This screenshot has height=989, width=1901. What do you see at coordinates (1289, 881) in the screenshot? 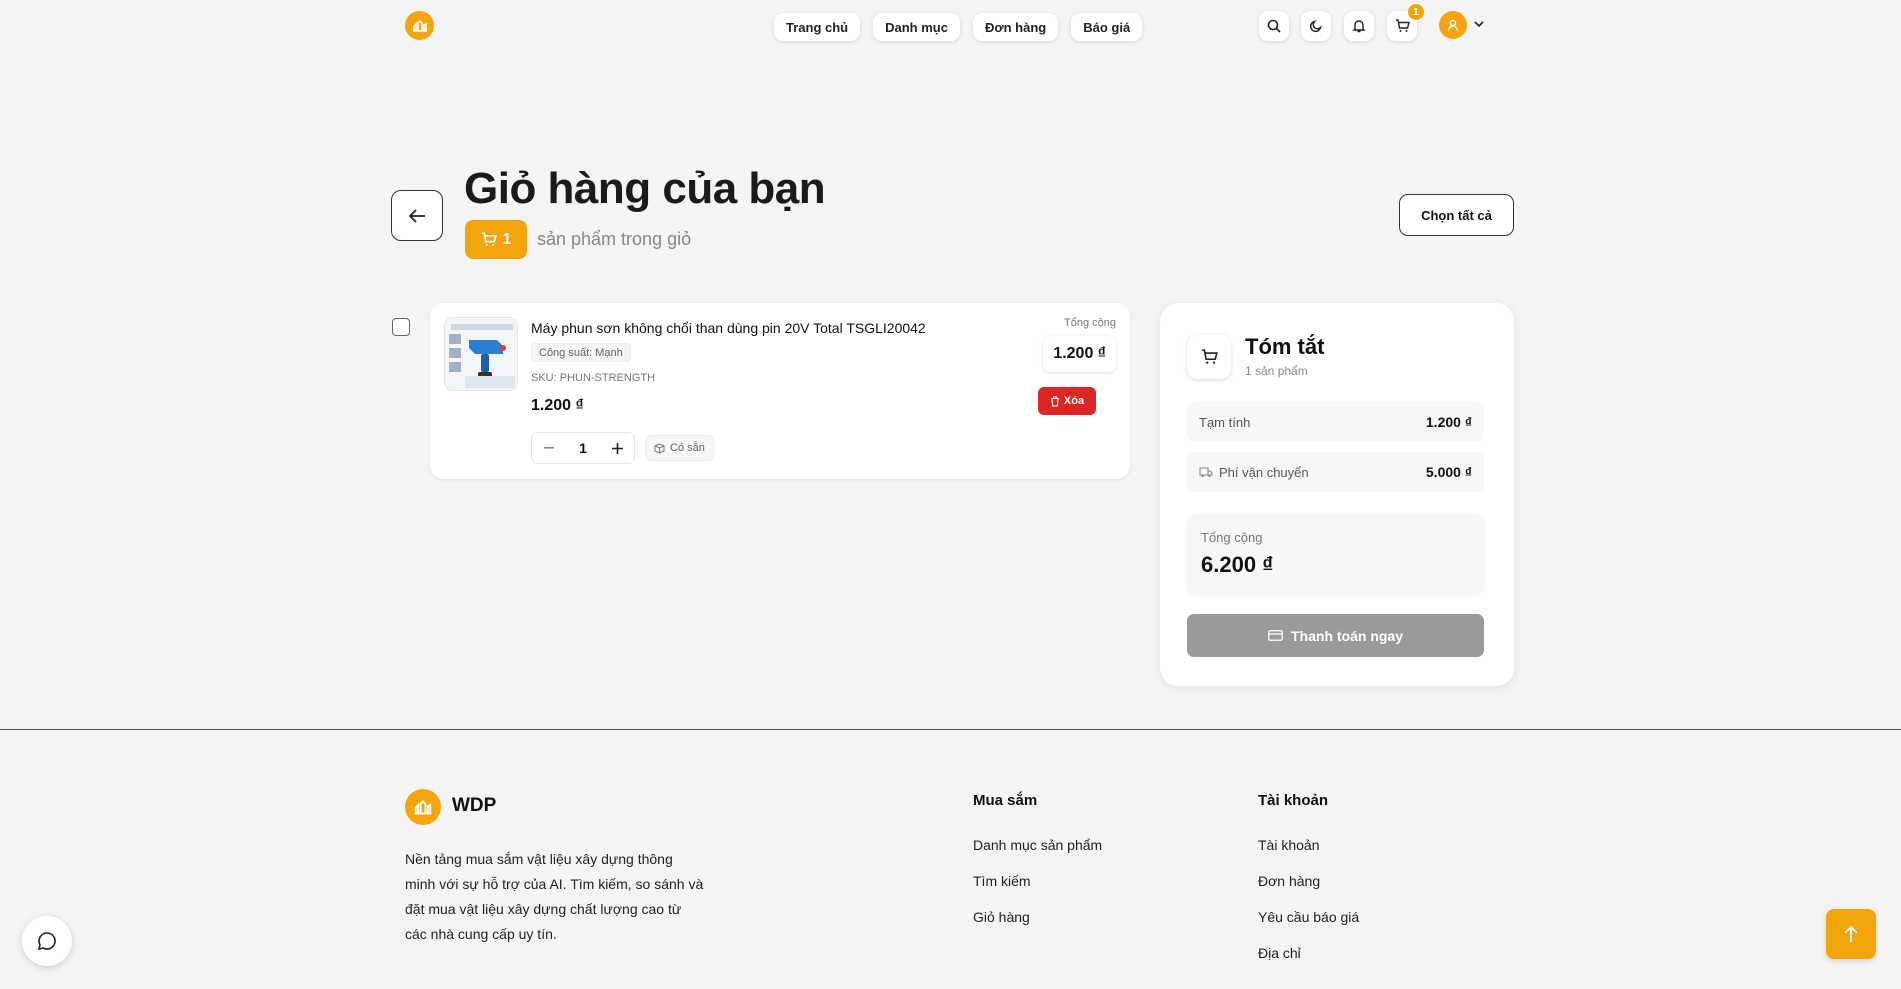
I see `footer-link-orders: Đơn hàng` at bounding box center [1289, 881].